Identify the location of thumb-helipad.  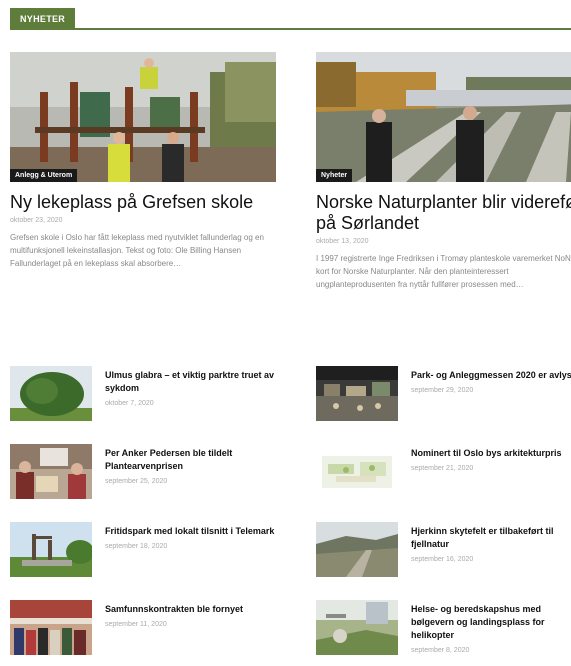
(357, 627).